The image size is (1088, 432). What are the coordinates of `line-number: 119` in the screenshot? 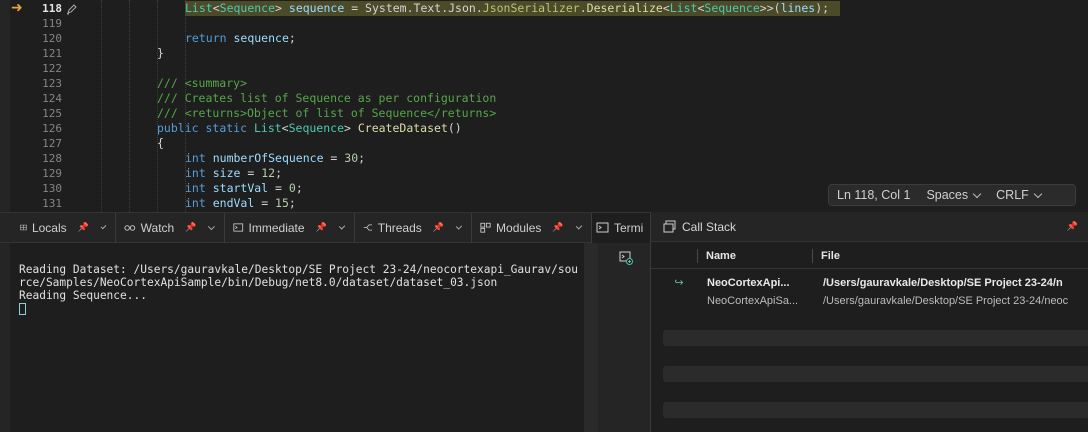 It's located at (52, 23).